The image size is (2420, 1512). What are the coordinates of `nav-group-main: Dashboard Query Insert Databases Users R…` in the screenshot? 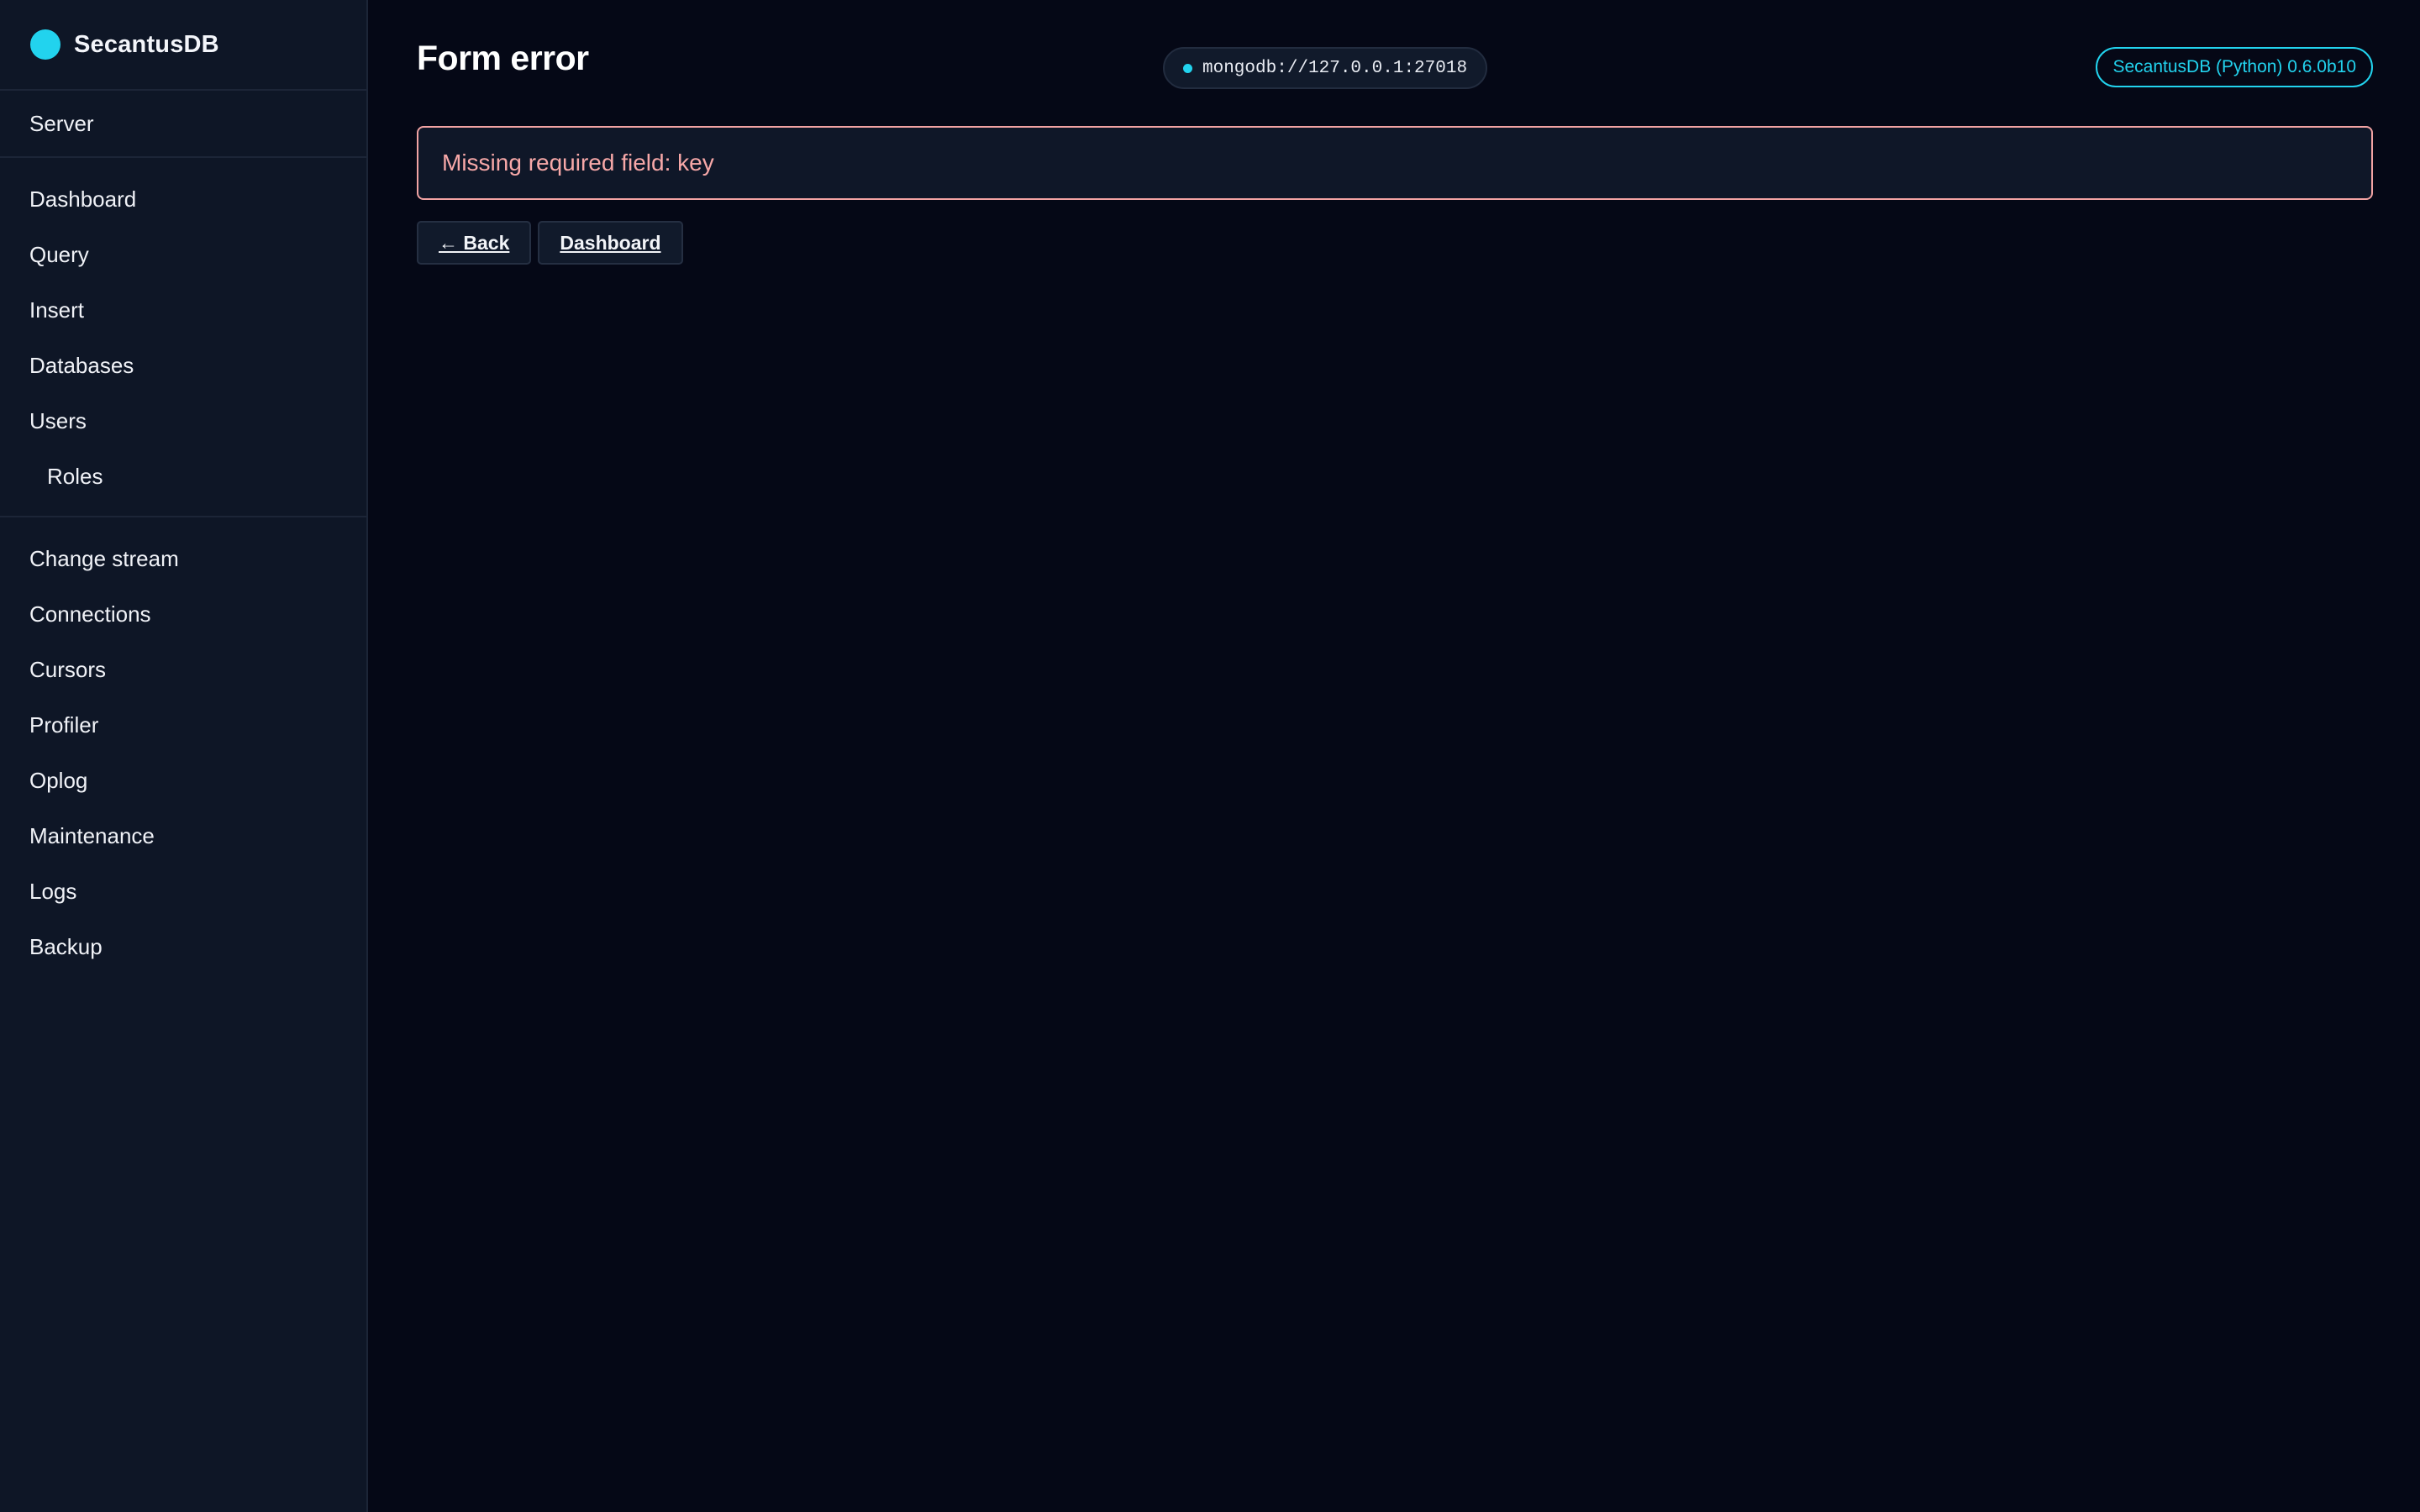 It's located at (183, 337).